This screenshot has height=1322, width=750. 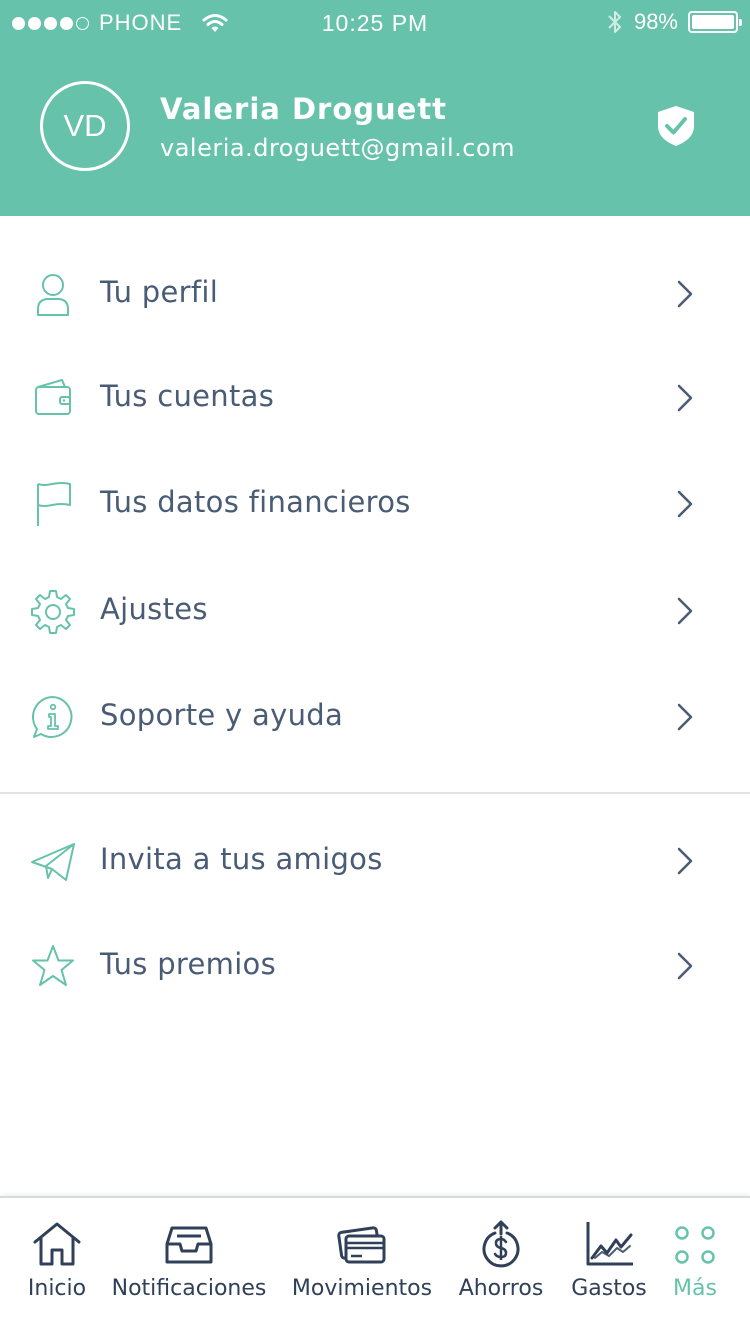 I want to click on wallet-icon, so click(x=53, y=397).